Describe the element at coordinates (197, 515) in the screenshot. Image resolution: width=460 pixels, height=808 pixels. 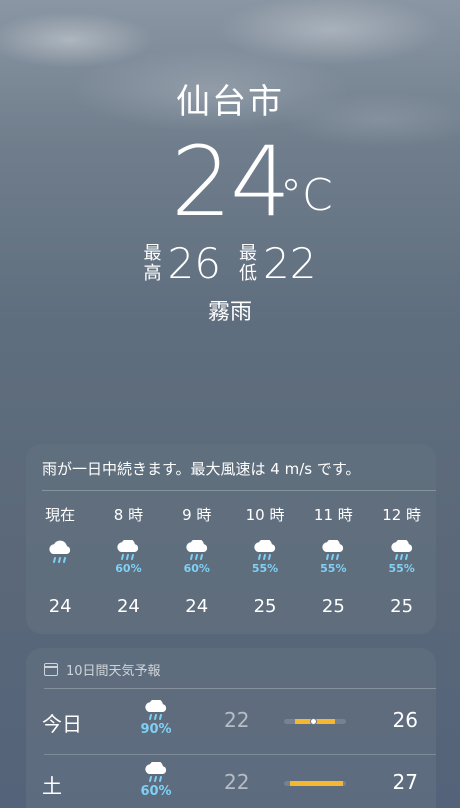
I see `hour-time: 9 時` at that location.